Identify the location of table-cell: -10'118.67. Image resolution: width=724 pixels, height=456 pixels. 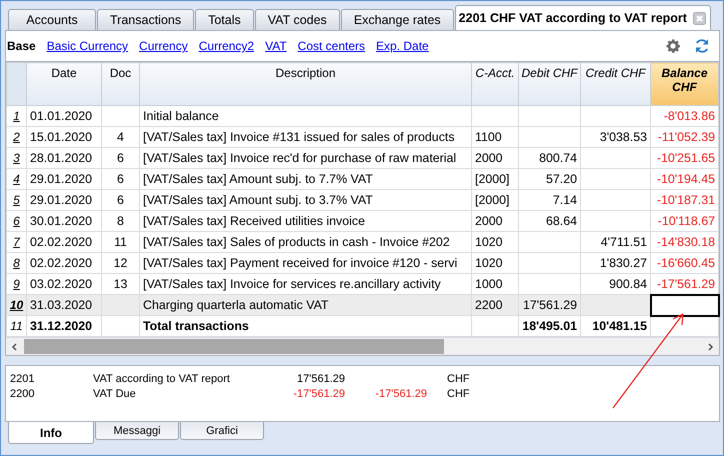
(684, 221).